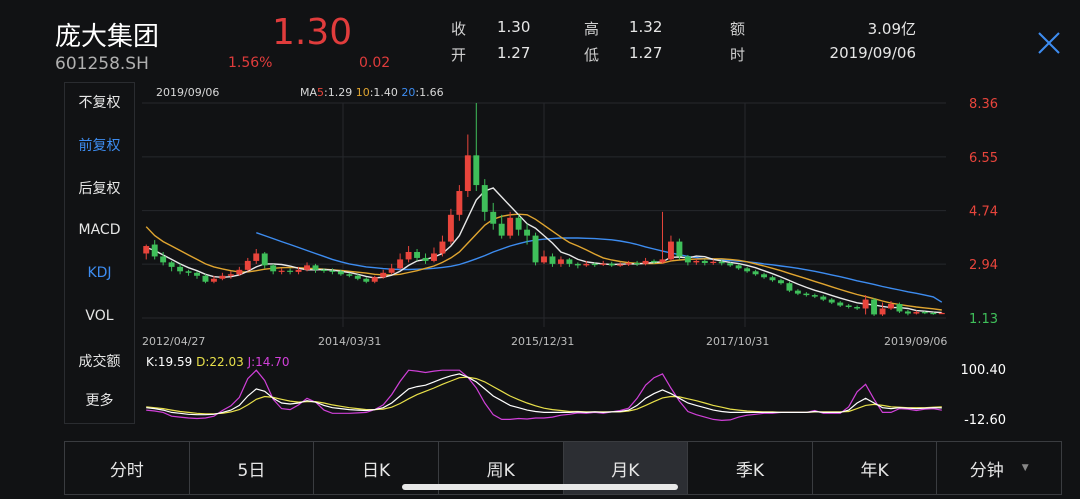 The height and width of the screenshot is (499, 1080). I want to click on side-item-backward-adjust: 后复权, so click(99, 188).